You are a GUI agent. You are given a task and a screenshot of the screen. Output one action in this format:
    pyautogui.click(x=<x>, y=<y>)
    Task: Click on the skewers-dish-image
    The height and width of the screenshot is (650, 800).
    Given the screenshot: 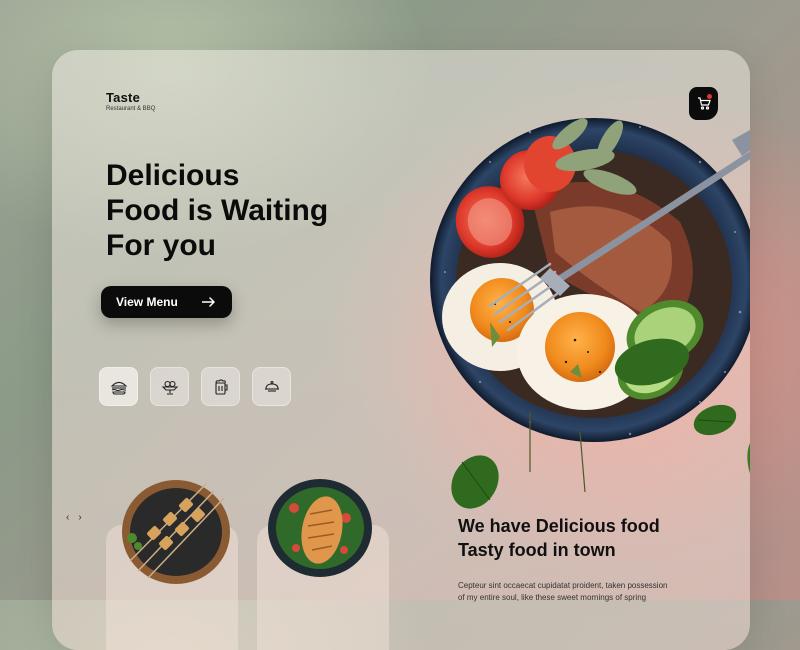 What is the action you would take?
    pyautogui.click(x=176, y=532)
    